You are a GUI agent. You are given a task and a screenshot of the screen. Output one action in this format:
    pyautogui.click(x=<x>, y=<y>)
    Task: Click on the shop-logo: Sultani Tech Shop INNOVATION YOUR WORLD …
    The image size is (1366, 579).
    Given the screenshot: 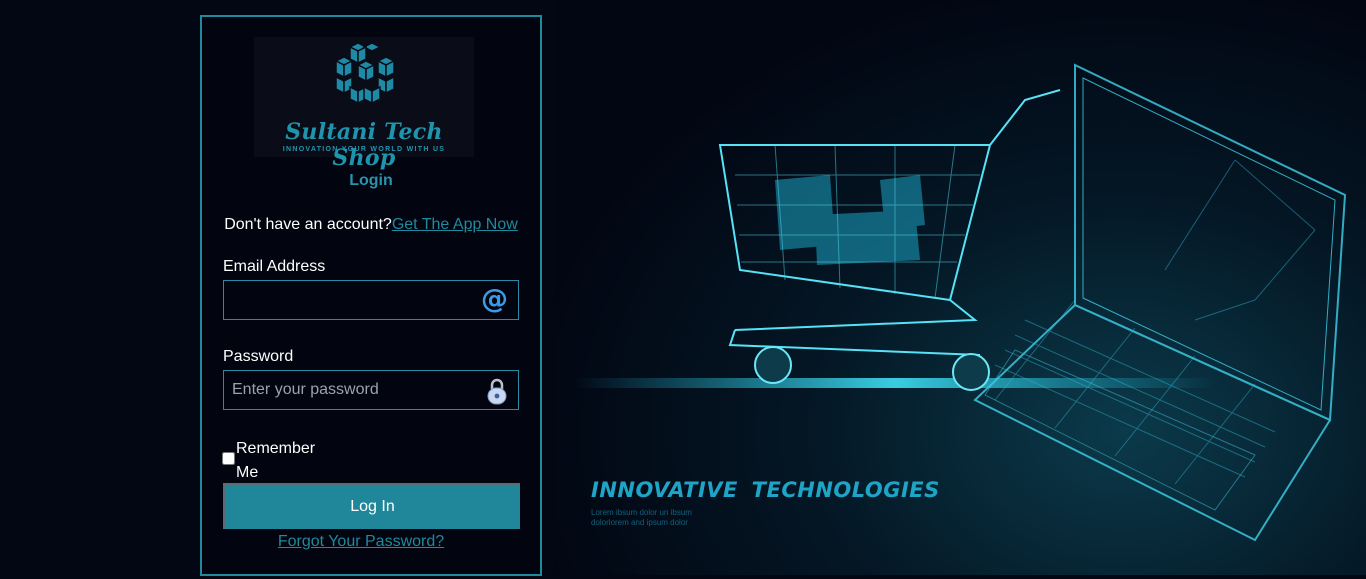 What is the action you would take?
    pyautogui.click(x=364, y=104)
    